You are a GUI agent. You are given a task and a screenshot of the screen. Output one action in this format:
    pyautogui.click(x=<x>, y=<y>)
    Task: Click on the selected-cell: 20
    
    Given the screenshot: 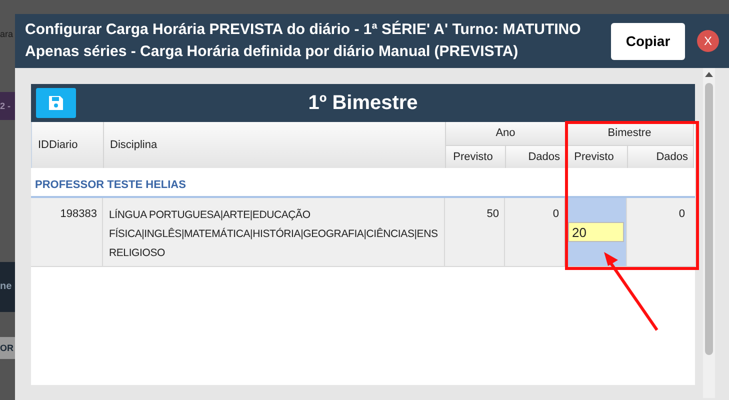 What is the action you would take?
    pyautogui.click(x=596, y=232)
    